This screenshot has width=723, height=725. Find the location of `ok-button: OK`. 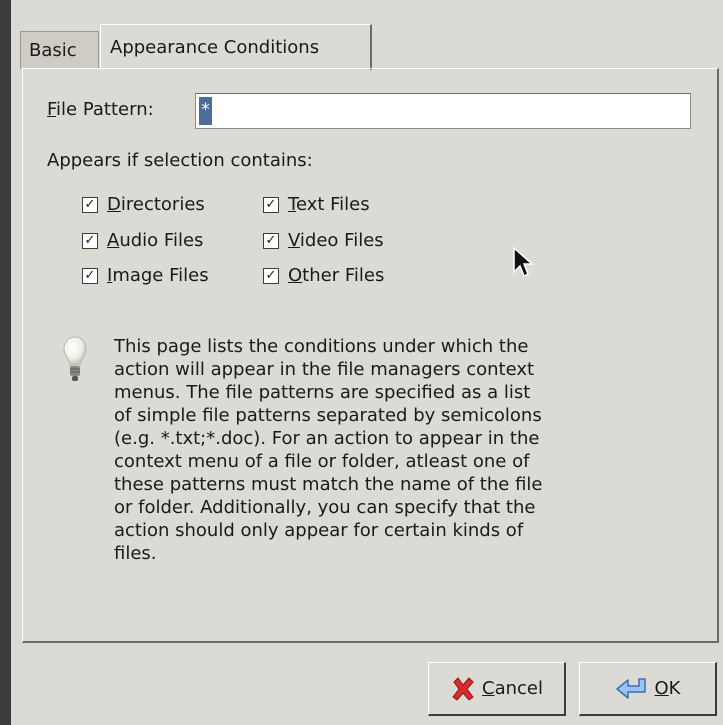

ok-button: OK is located at coordinates (648, 689).